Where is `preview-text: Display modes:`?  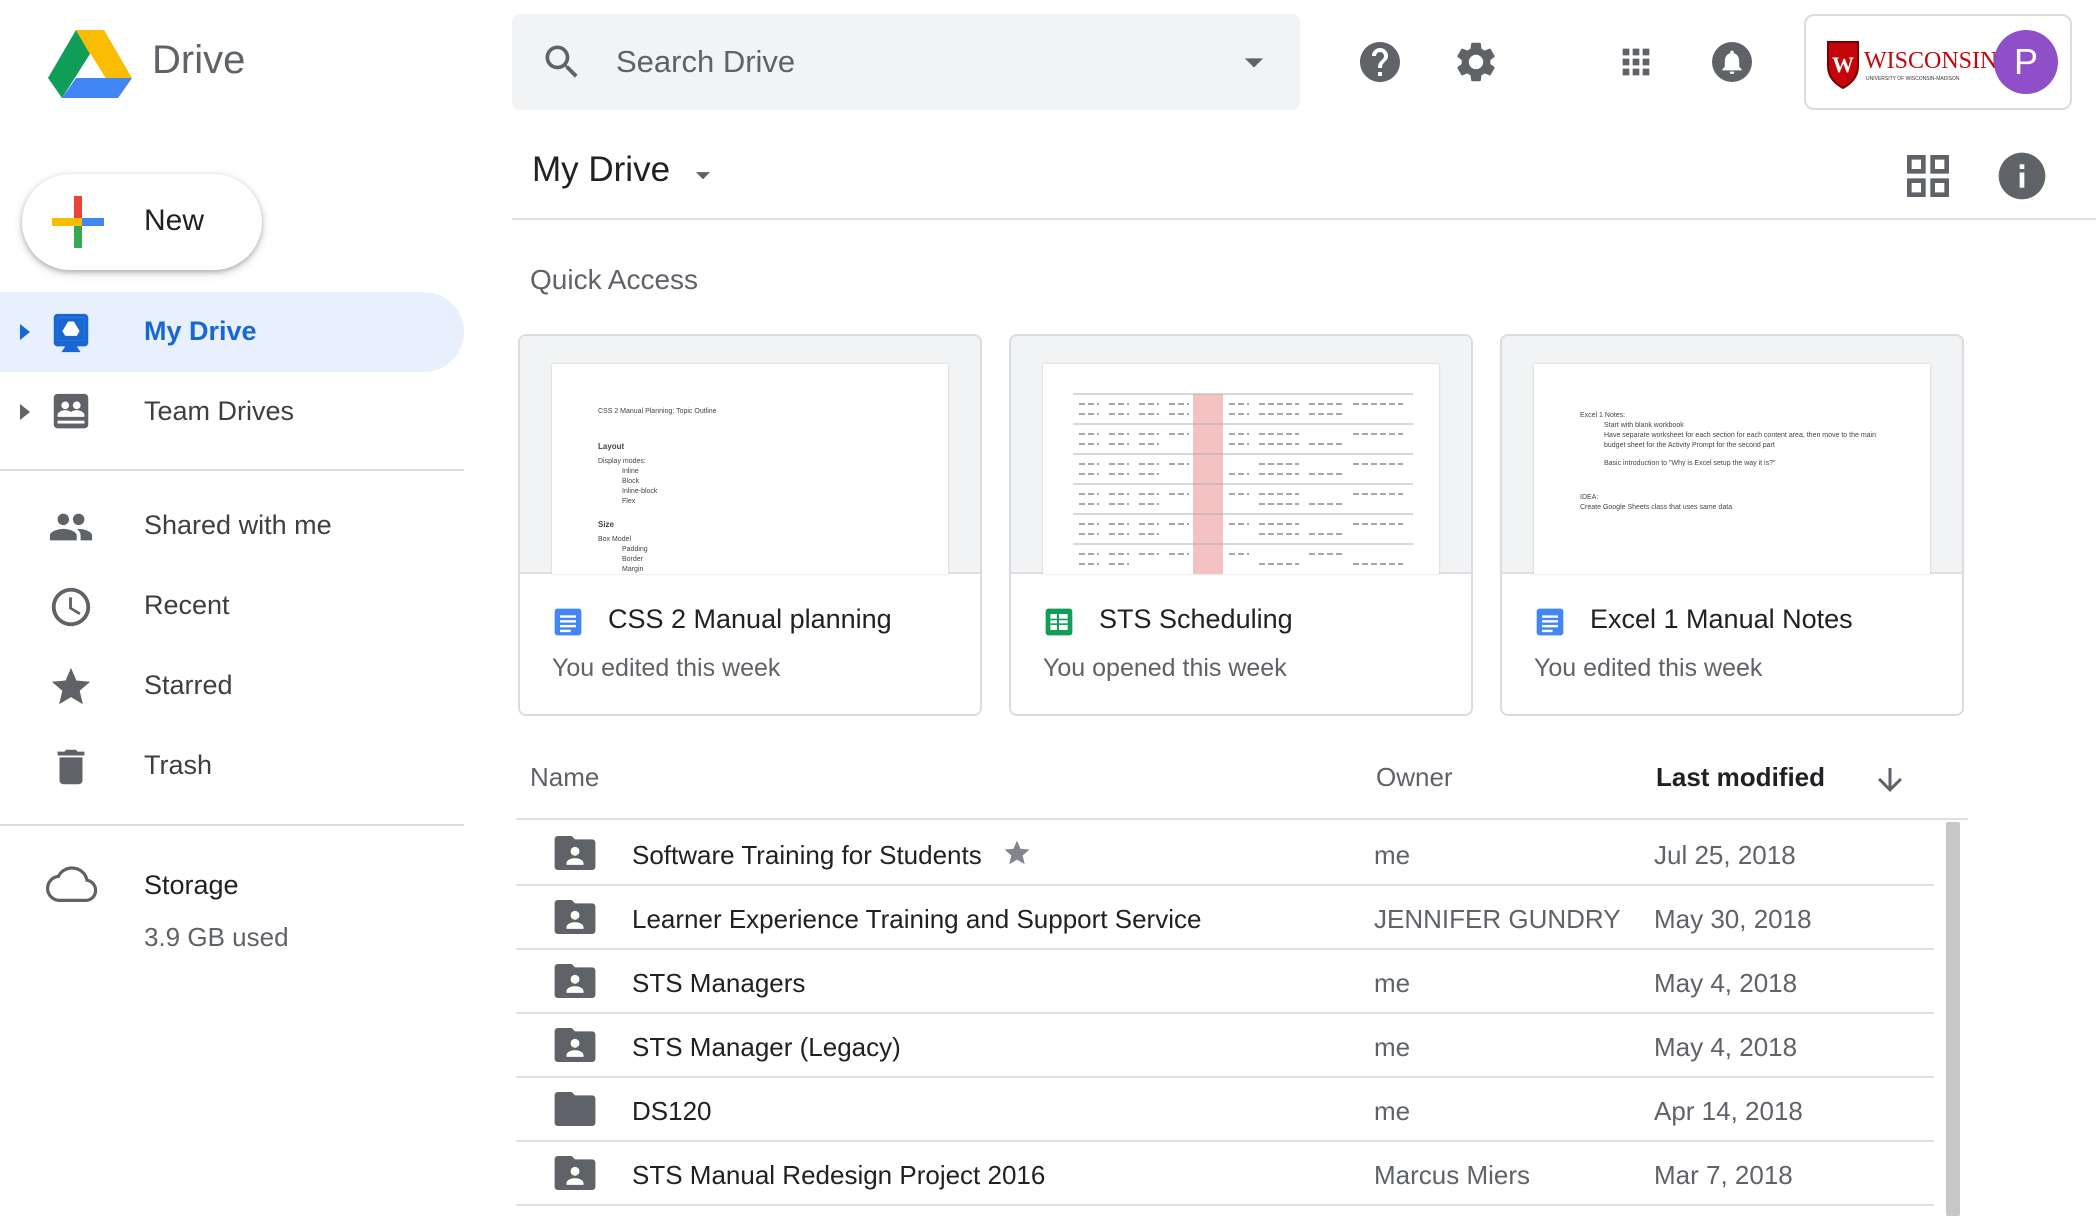 preview-text: Display modes: is located at coordinates (622, 461).